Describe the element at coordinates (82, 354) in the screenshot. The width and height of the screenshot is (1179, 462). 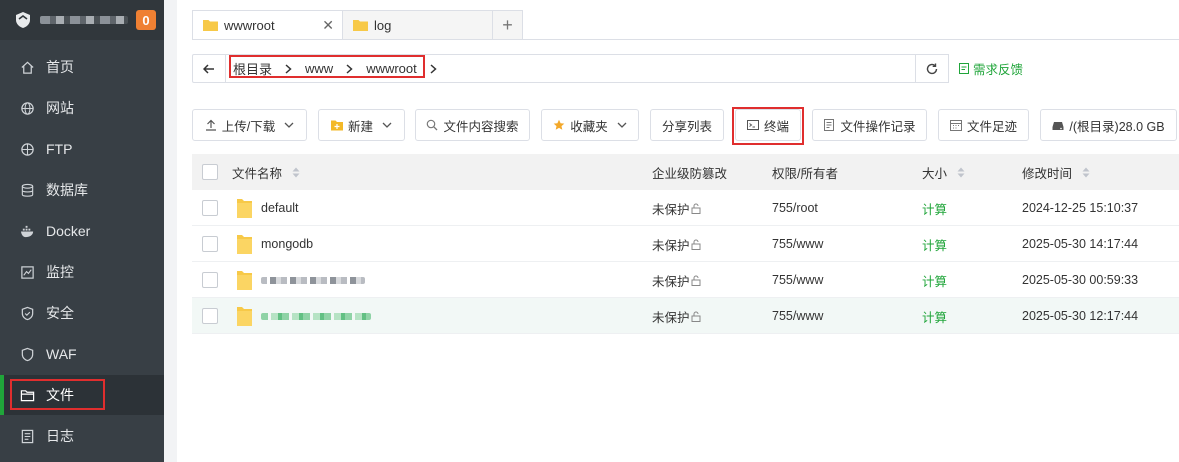
I see `sidebar-item-waf: WAF` at that location.